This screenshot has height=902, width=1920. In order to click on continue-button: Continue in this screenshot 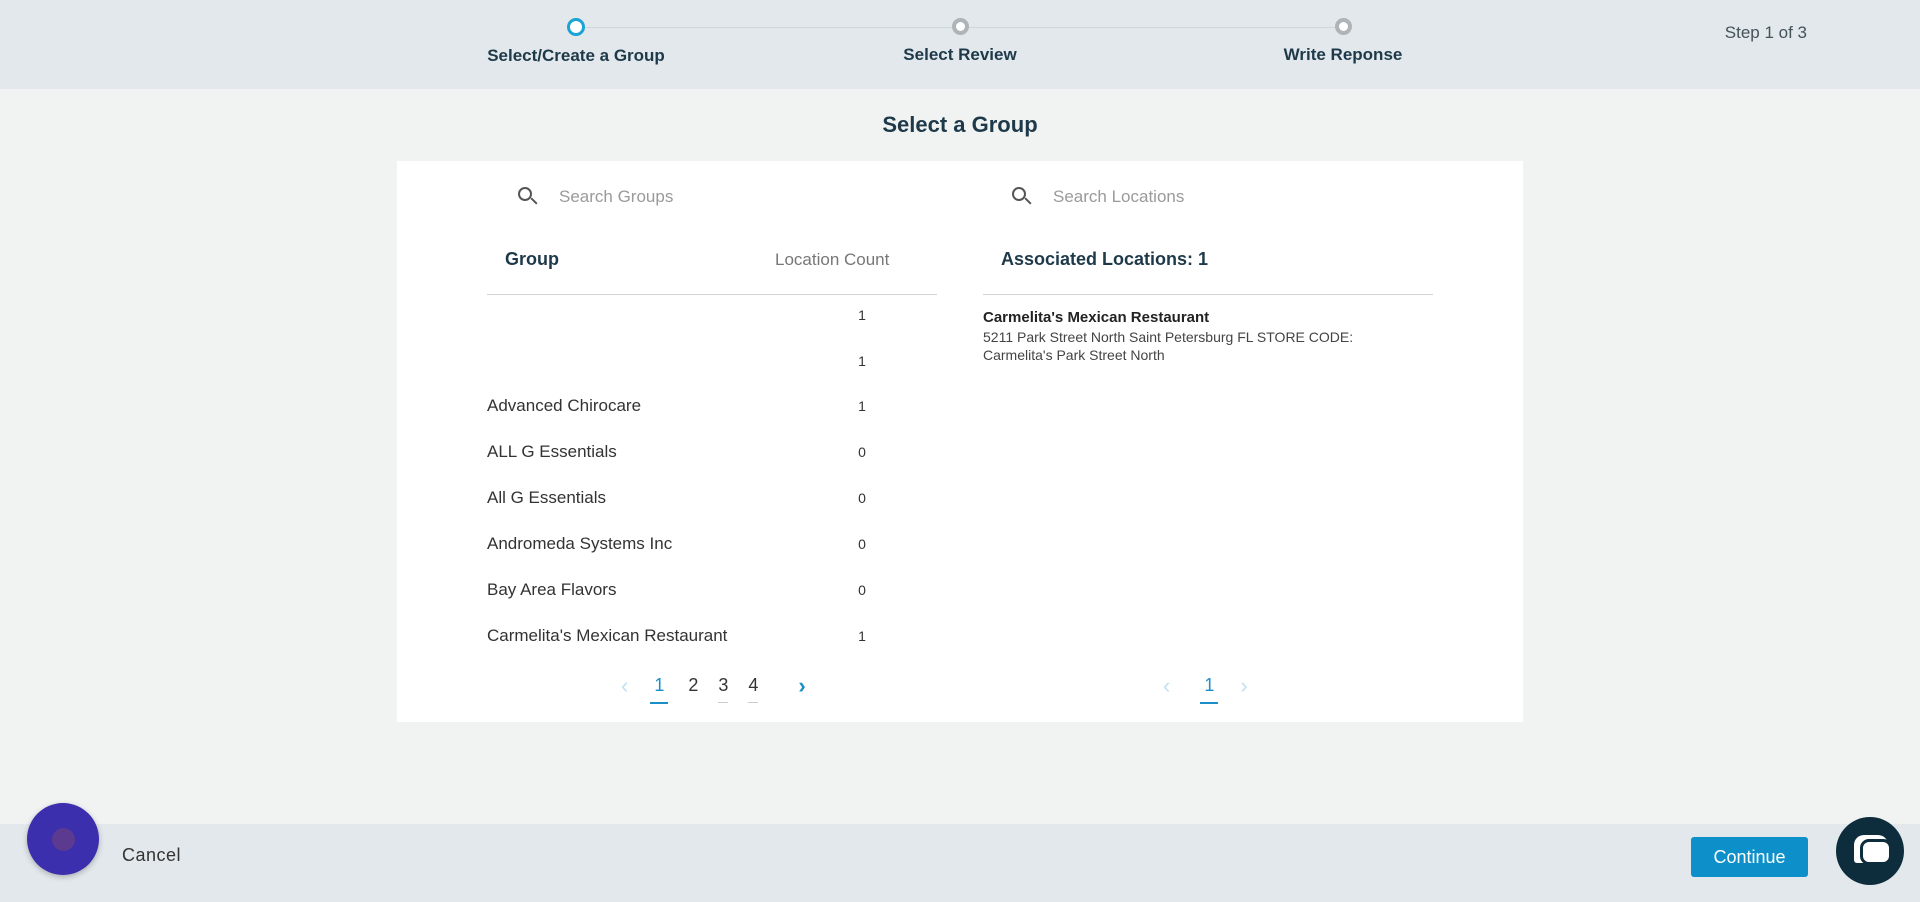, I will do `click(1749, 857)`.